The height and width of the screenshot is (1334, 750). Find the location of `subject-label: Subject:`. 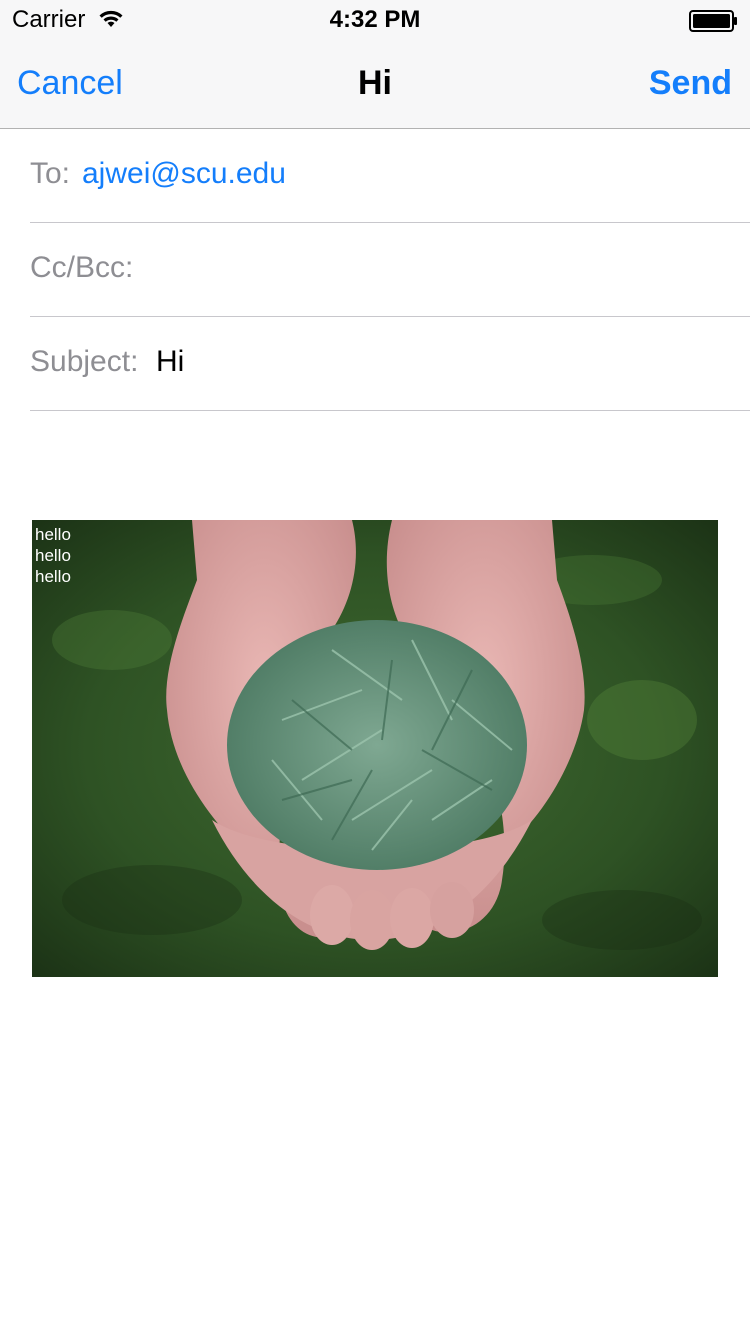

subject-label: Subject: is located at coordinates (84, 361).